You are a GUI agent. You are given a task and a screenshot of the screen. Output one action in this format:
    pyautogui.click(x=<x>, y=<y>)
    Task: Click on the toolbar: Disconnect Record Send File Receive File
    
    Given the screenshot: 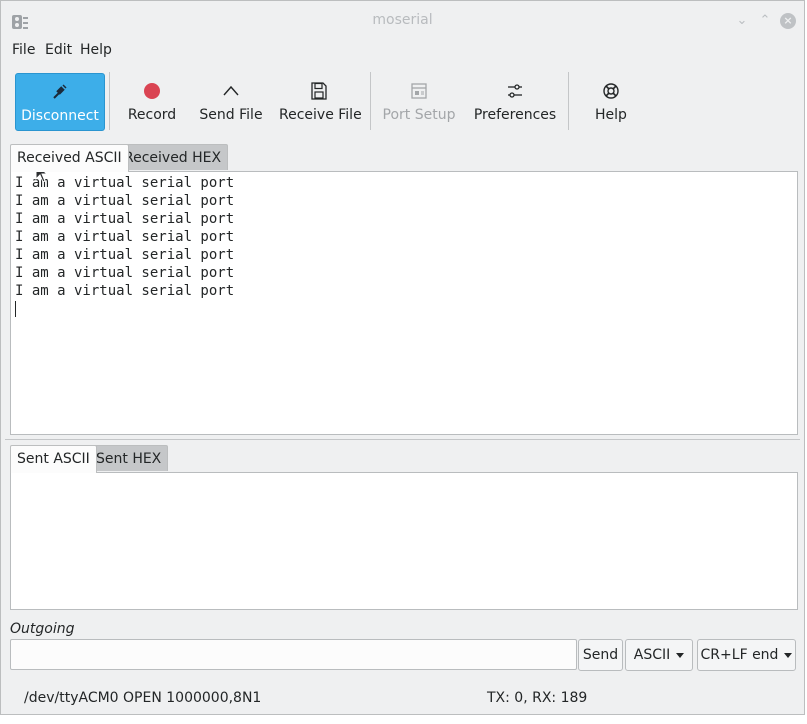 What is the action you would take?
    pyautogui.click(x=402, y=102)
    